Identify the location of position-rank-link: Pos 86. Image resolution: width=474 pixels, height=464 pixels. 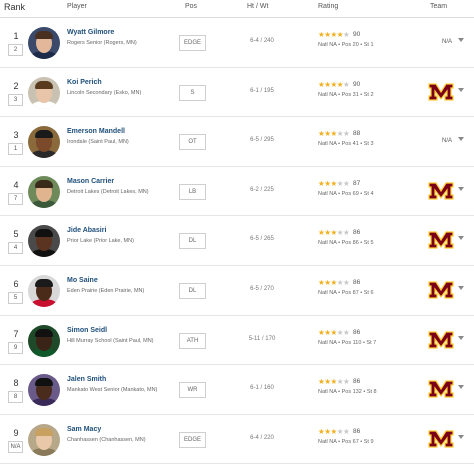
(350, 243).